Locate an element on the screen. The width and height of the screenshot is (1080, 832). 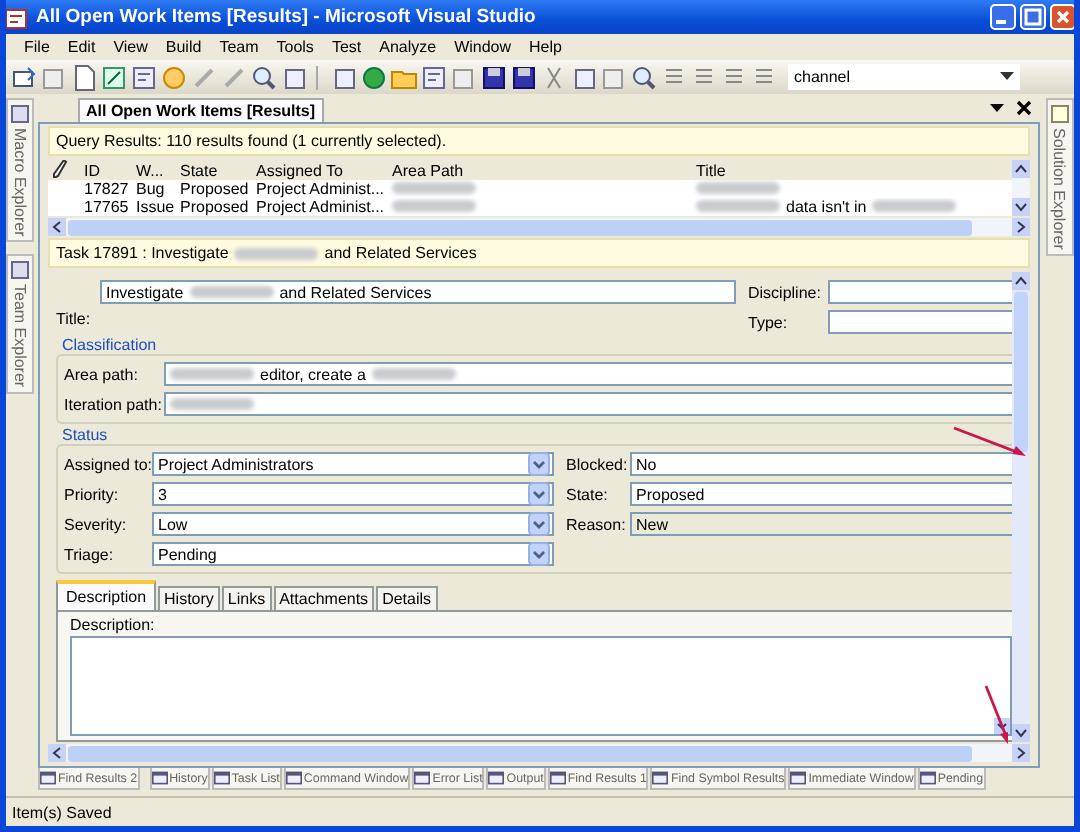
column-header: Area Path is located at coordinates (540, 170).